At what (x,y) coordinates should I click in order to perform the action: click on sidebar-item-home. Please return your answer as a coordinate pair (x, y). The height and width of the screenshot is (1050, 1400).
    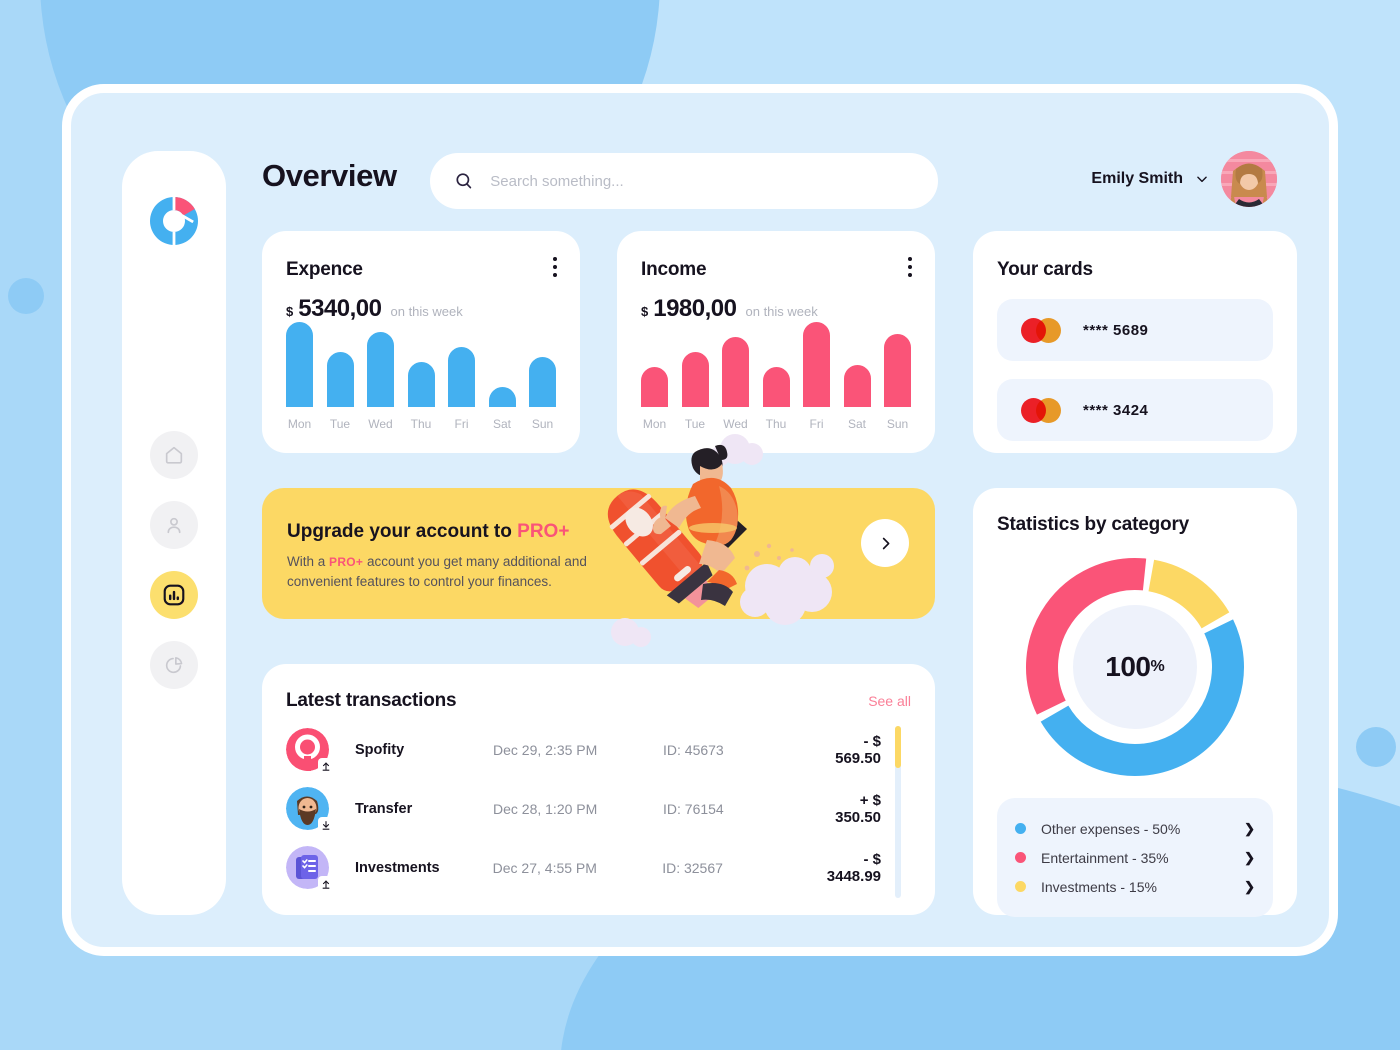
    Looking at the image, I should click on (174, 455).